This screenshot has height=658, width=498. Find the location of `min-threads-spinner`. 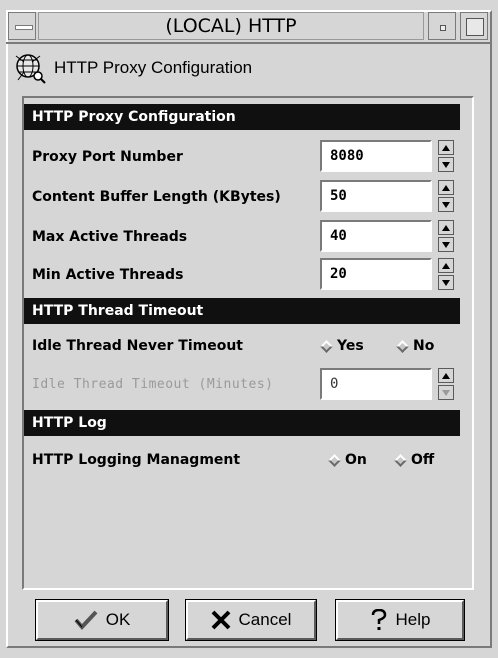

min-threads-spinner is located at coordinates (446, 274).